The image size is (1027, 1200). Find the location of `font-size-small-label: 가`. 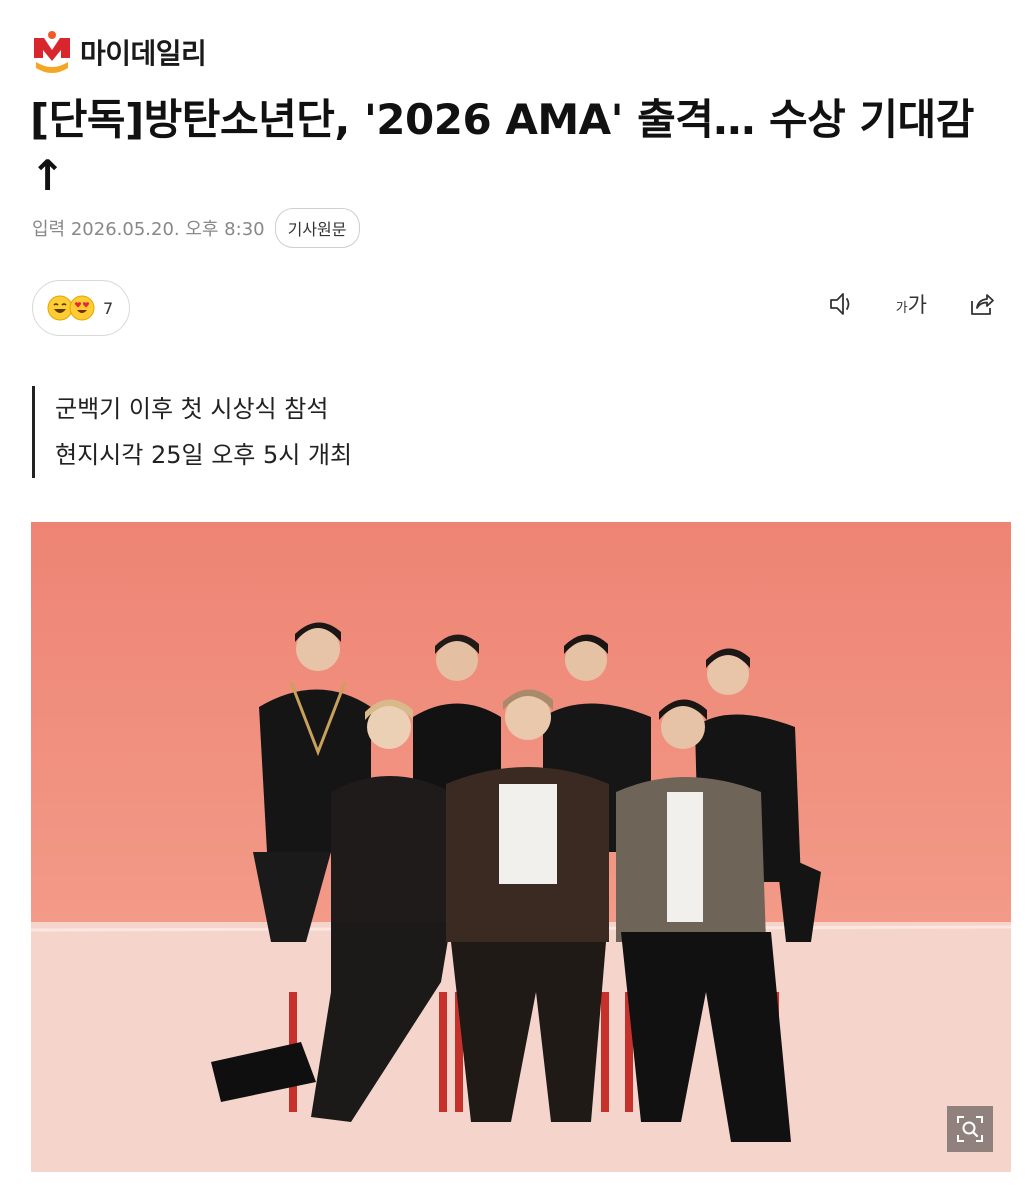

font-size-small-label: 가 is located at coordinates (901, 308).